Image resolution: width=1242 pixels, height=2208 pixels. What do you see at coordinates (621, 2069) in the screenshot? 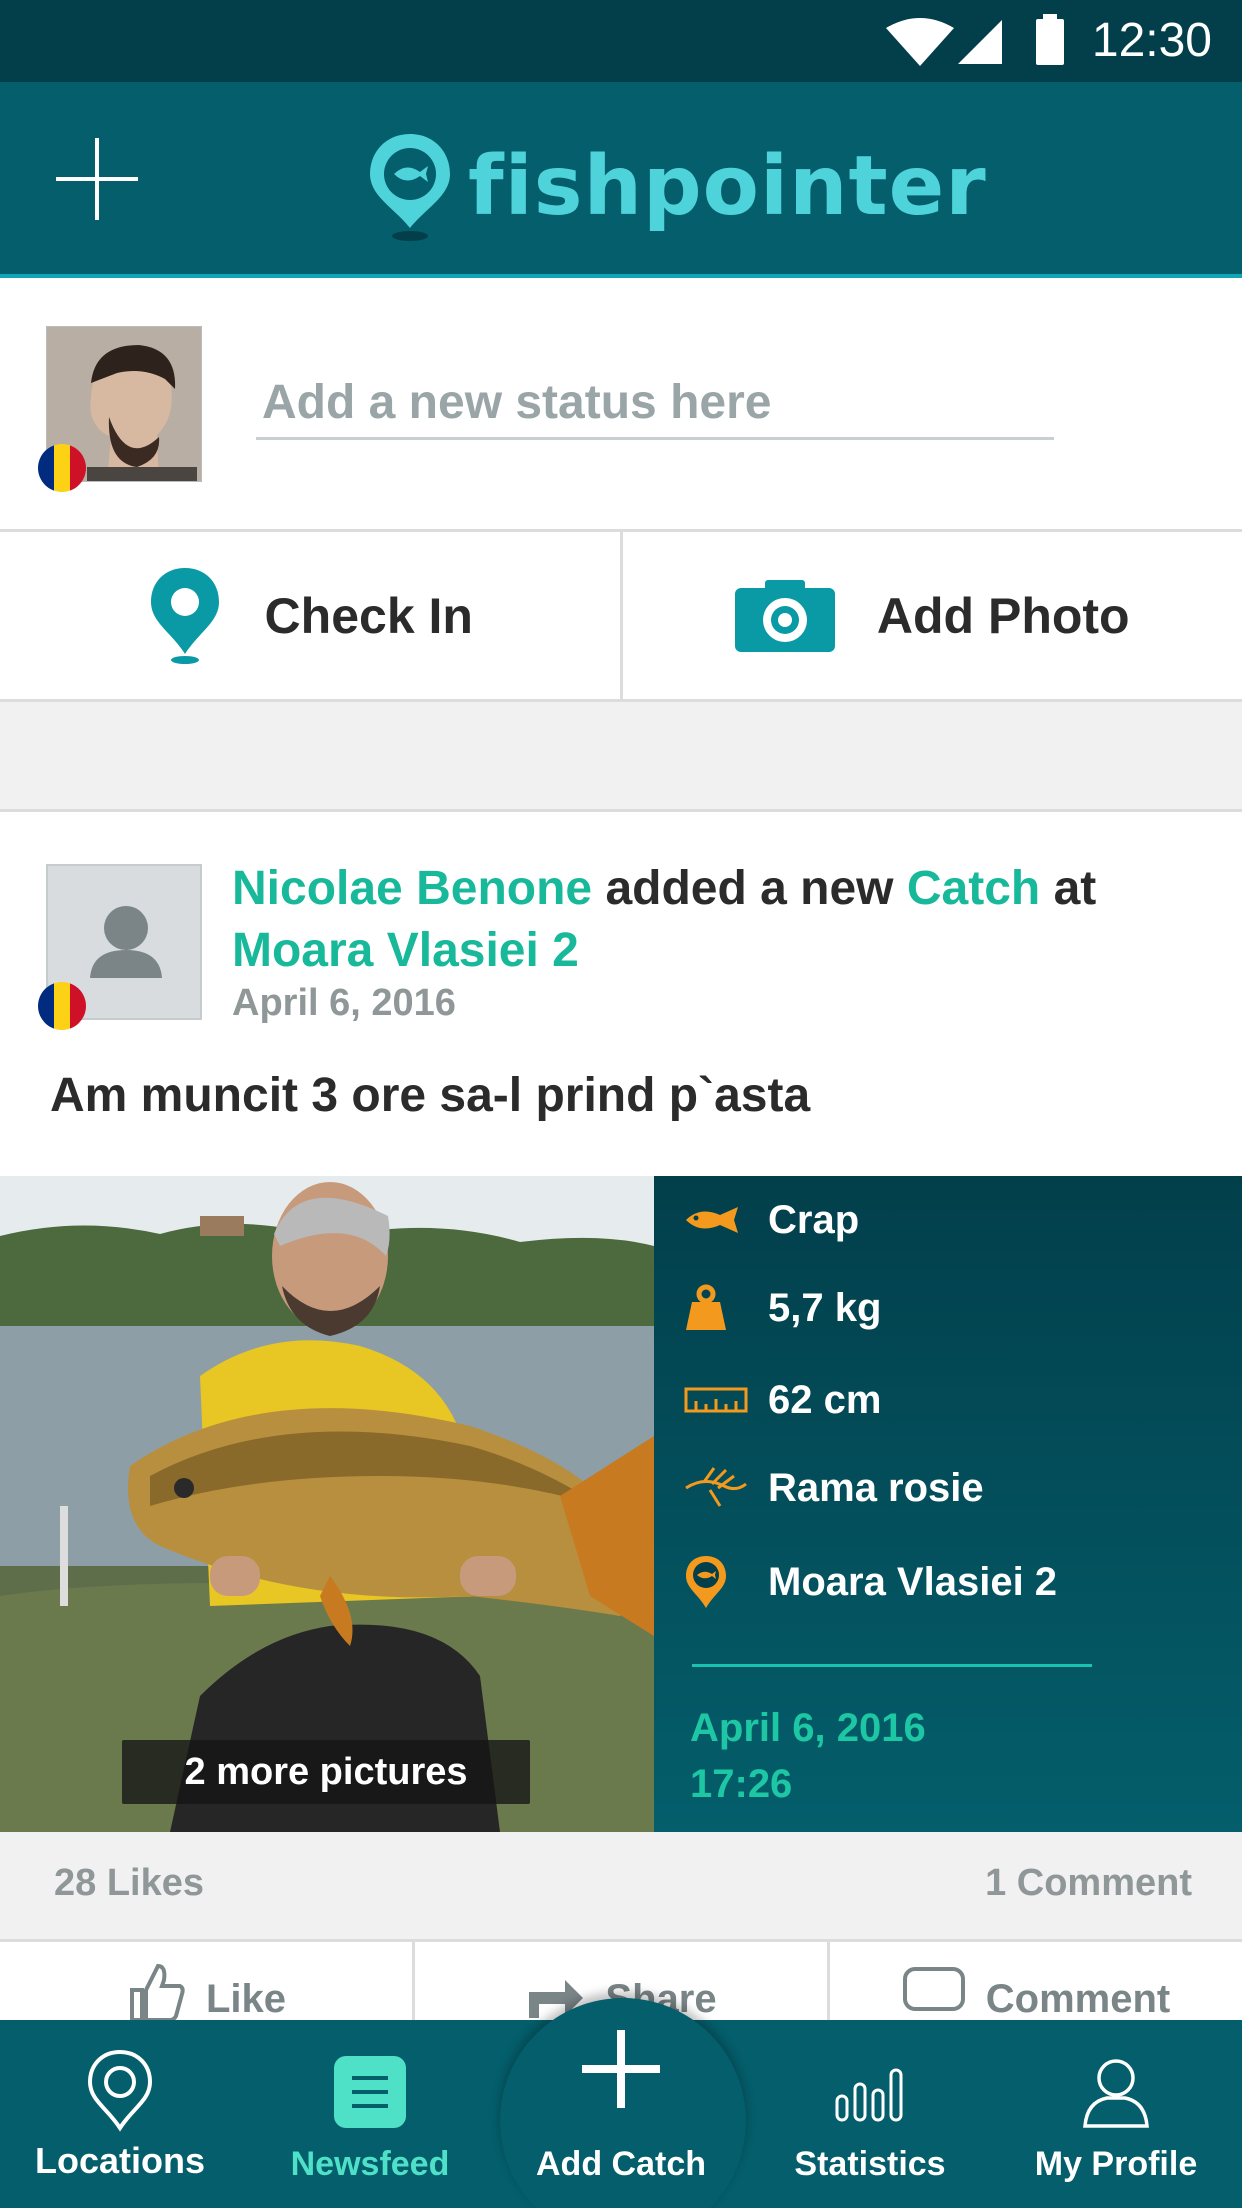
I see `plus-icon` at bounding box center [621, 2069].